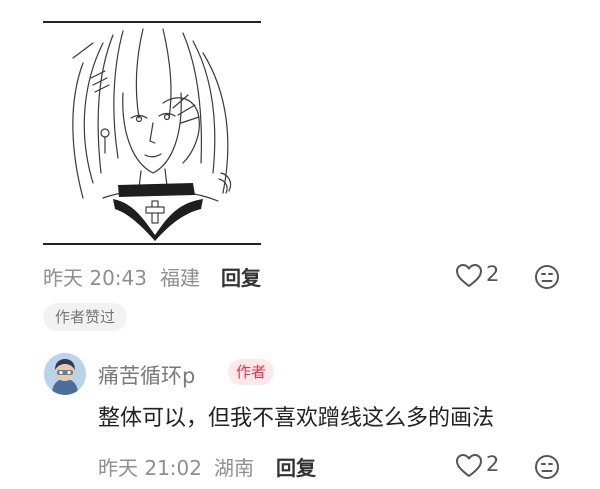 The image size is (600, 489). What do you see at coordinates (85, 317) in the screenshot?
I see `author-liked-tag: 作者赞过` at bounding box center [85, 317].